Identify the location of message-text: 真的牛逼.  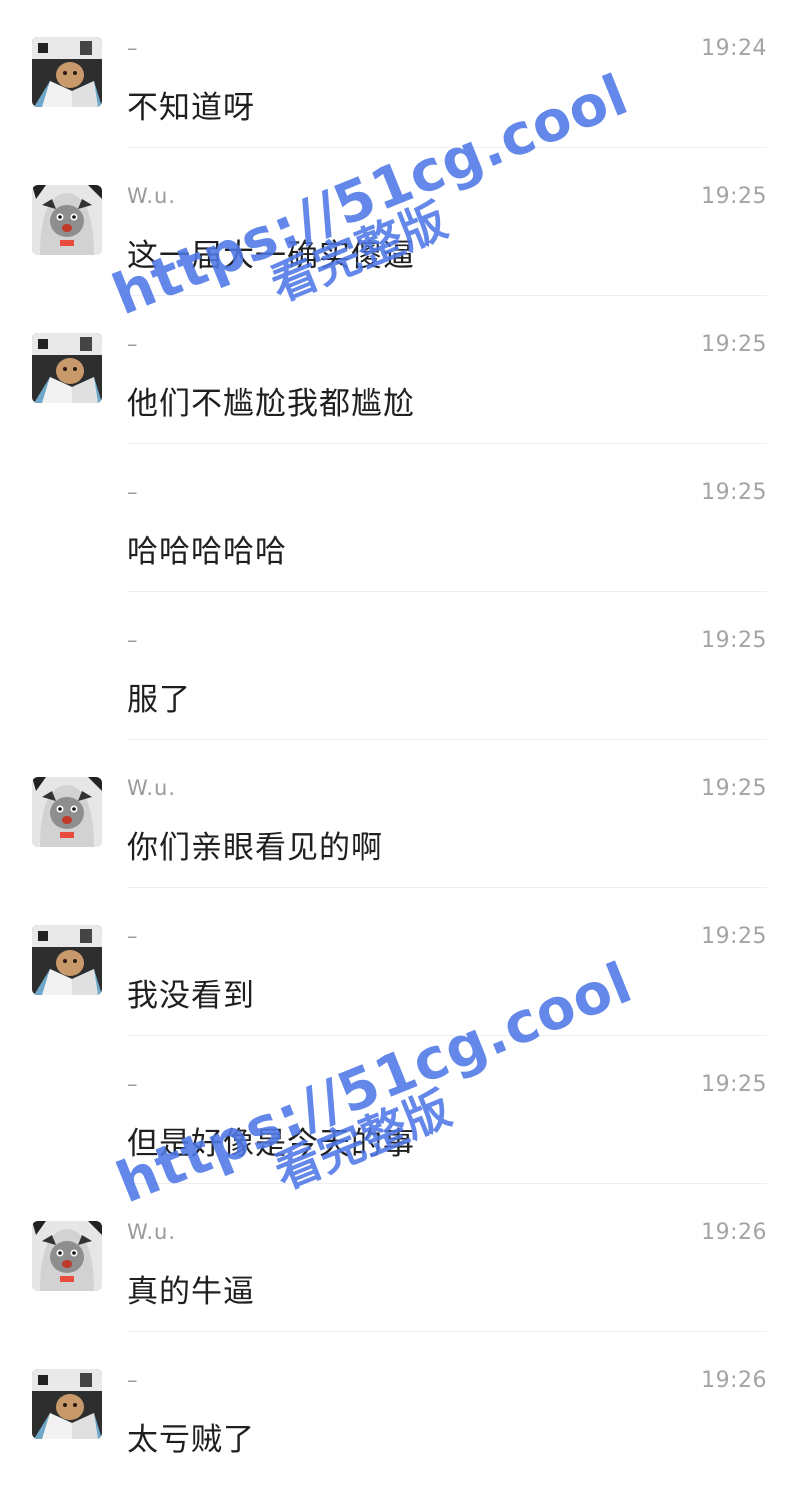
(191, 1292).